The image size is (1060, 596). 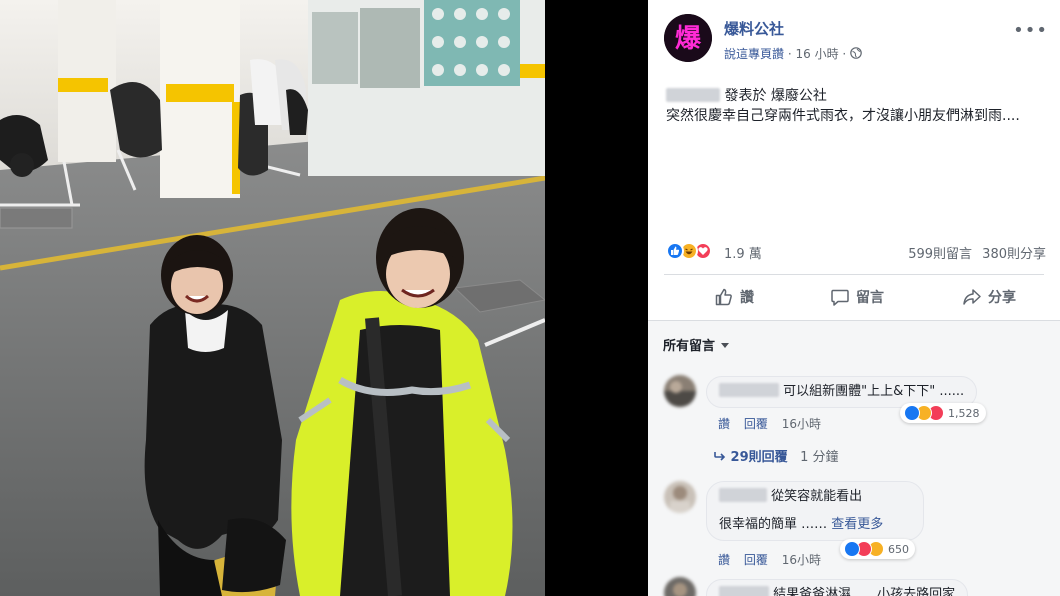 What do you see at coordinates (856, 39) in the screenshot?
I see `post-header: 爆 爆料公社 說這專頁讚 · 16 小時 · •••` at bounding box center [856, 39].